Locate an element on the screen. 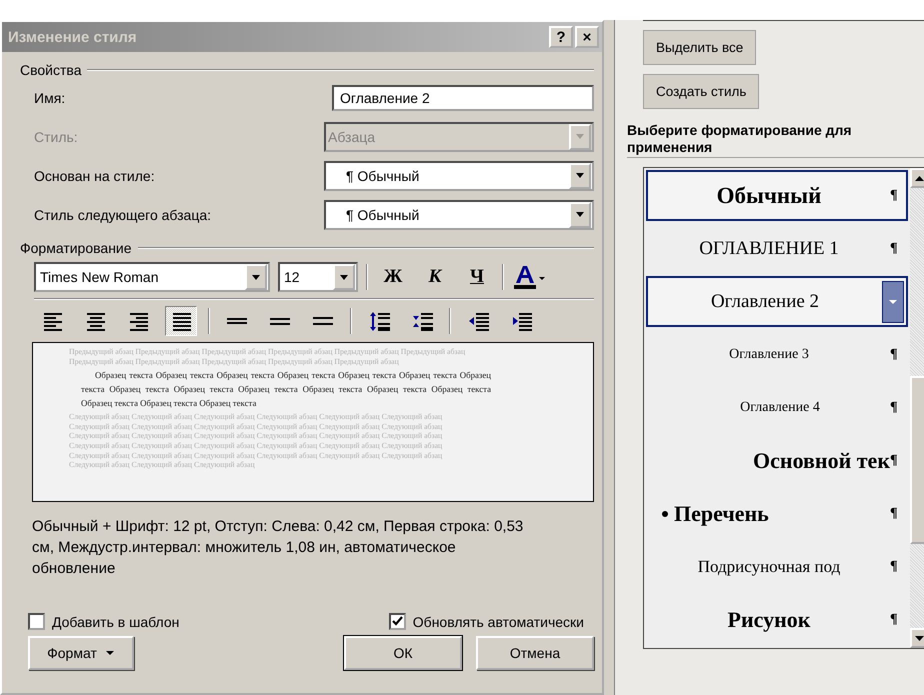 Image resolution: width=924 pixels, height=695 pixels. style-item: ОГЛАВЛЕНИЕ 1 ¶ is located at coordinates (777, 248).